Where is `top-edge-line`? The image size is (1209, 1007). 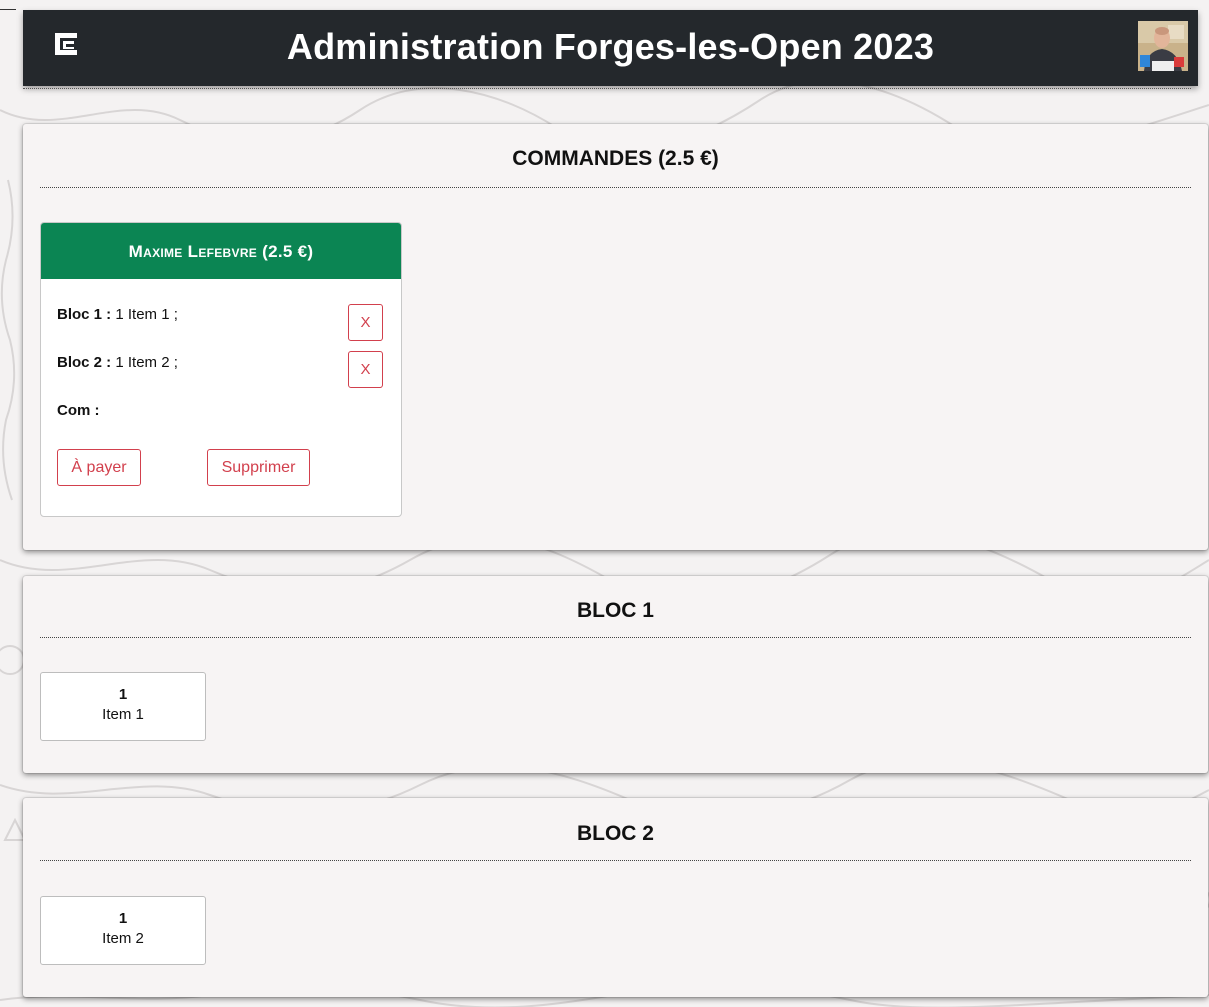
top-edge-line is located at coordinates (8, 9).